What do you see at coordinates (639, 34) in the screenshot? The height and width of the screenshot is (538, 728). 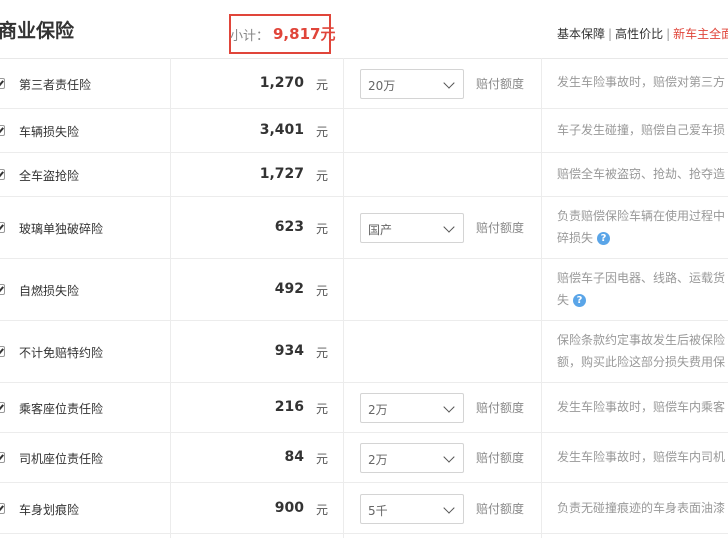 I see `preset-value-link: 高性价比` at bounding box center [639, 34].